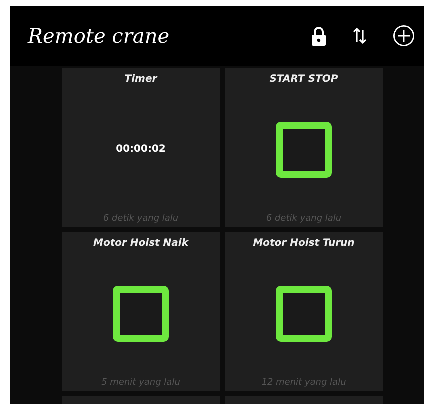 The image size is (424, 404). I want to click on widget-title: START STOP, so click(304, 79).